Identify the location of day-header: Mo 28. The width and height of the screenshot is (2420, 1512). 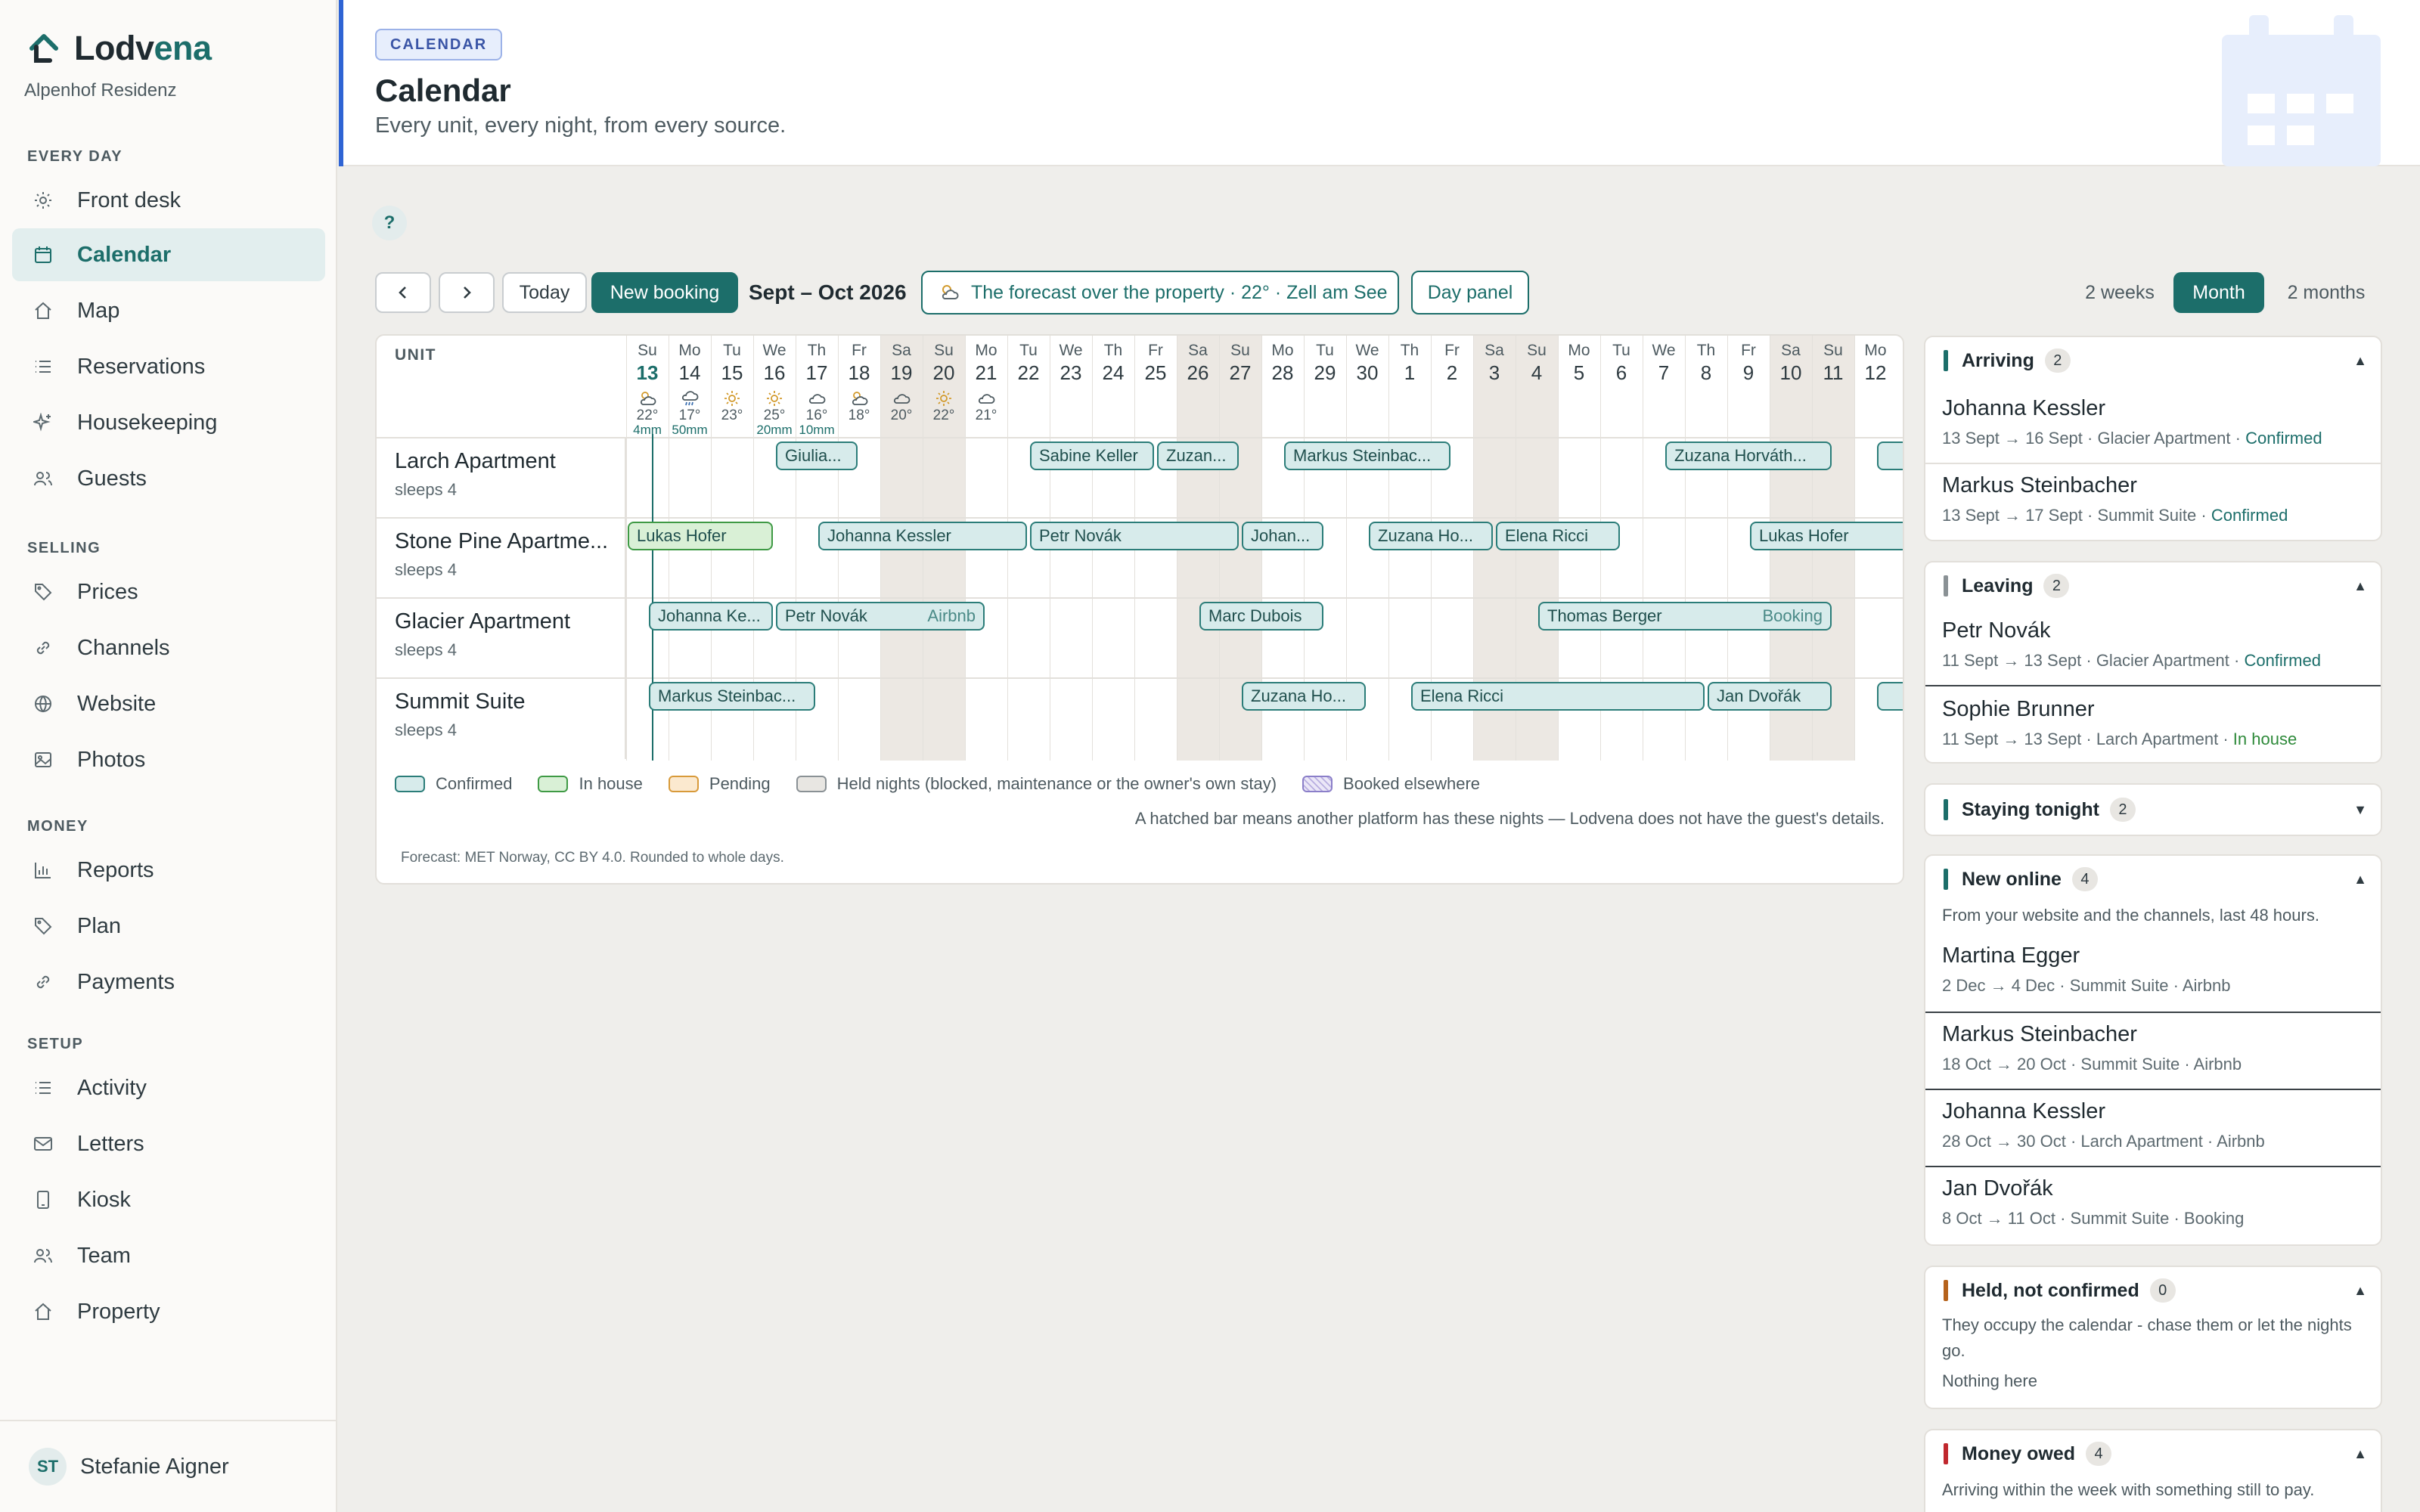
(1282, 363).